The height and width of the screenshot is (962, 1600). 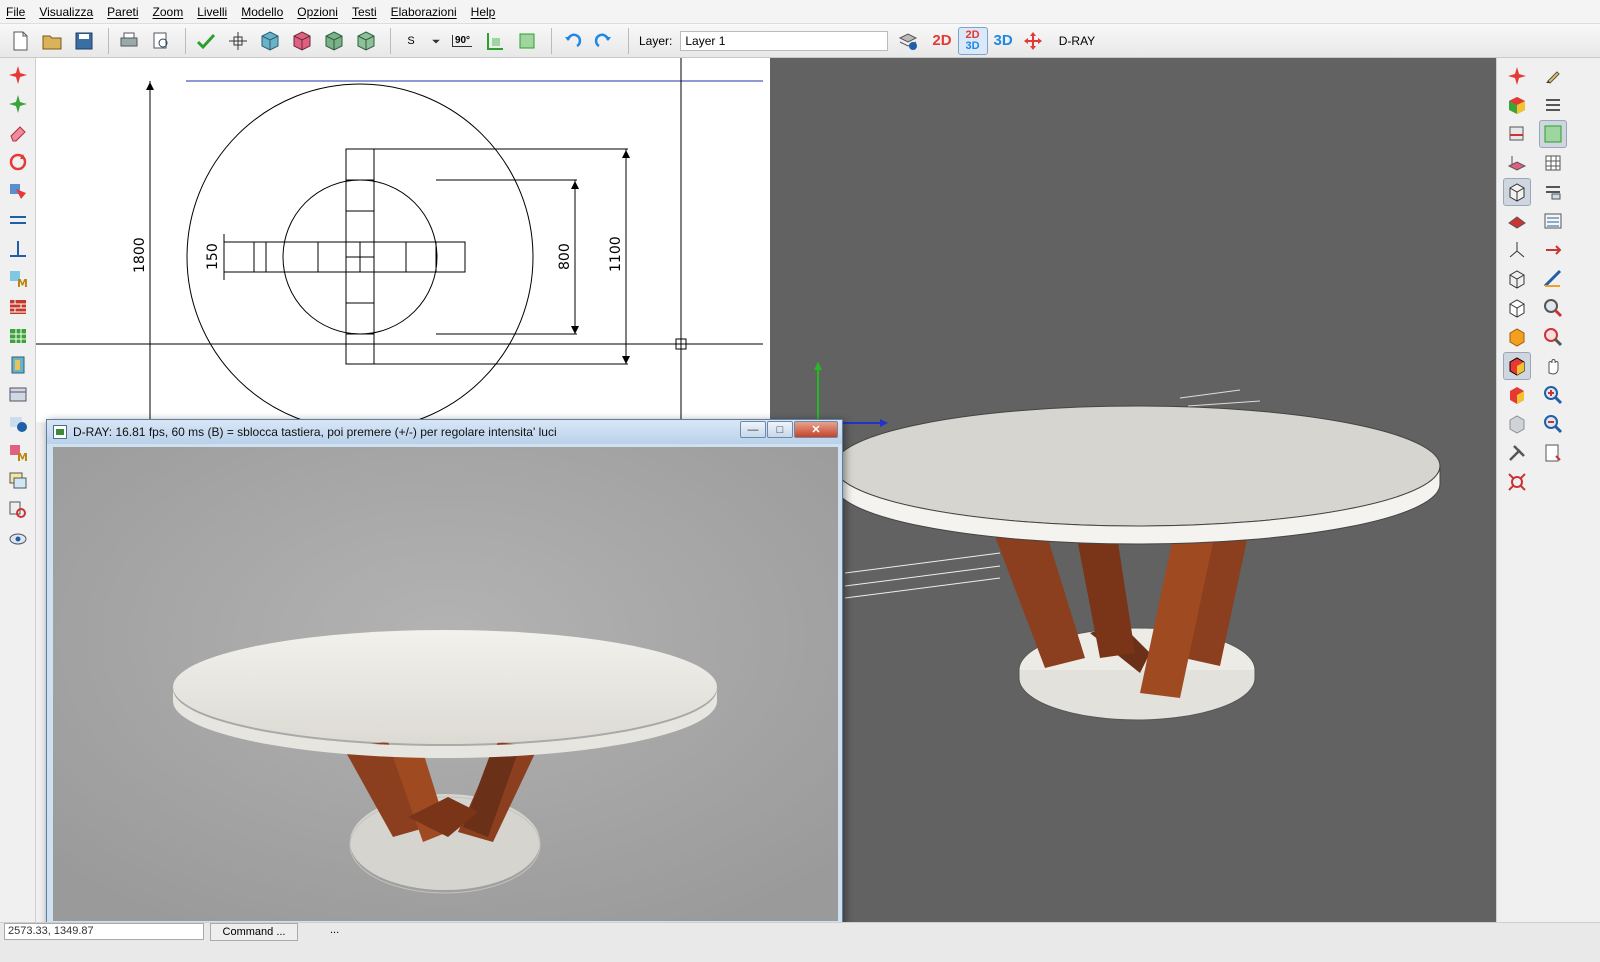 What do you see at coordinates (604, 41) in the screenshot?
I see `redo-icon` at bounding box center [604, 41].